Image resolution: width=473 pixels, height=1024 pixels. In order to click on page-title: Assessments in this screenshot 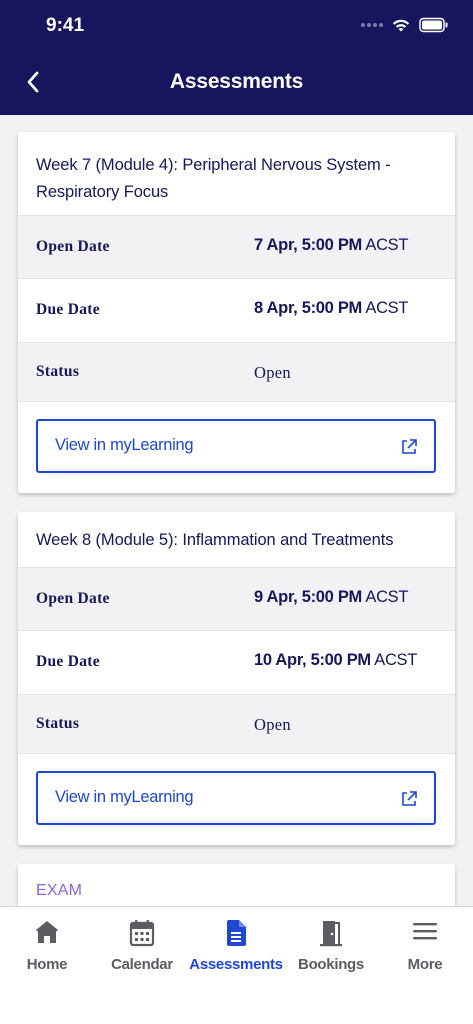, I will do `click(236, 81)`.